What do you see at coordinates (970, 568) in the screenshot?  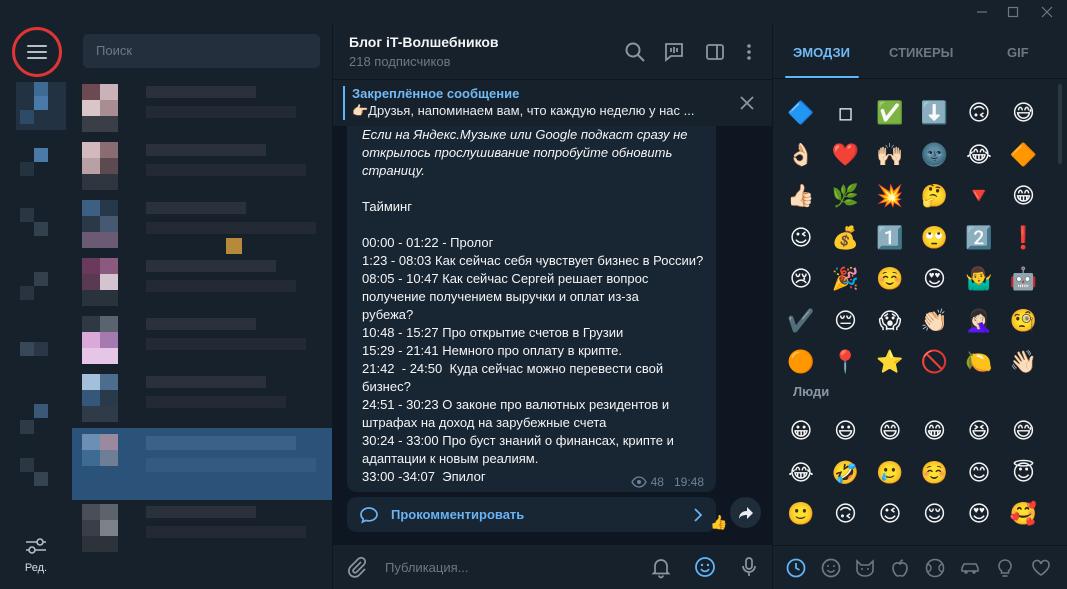 I see `car-icon` at bounding box center [970, 568].